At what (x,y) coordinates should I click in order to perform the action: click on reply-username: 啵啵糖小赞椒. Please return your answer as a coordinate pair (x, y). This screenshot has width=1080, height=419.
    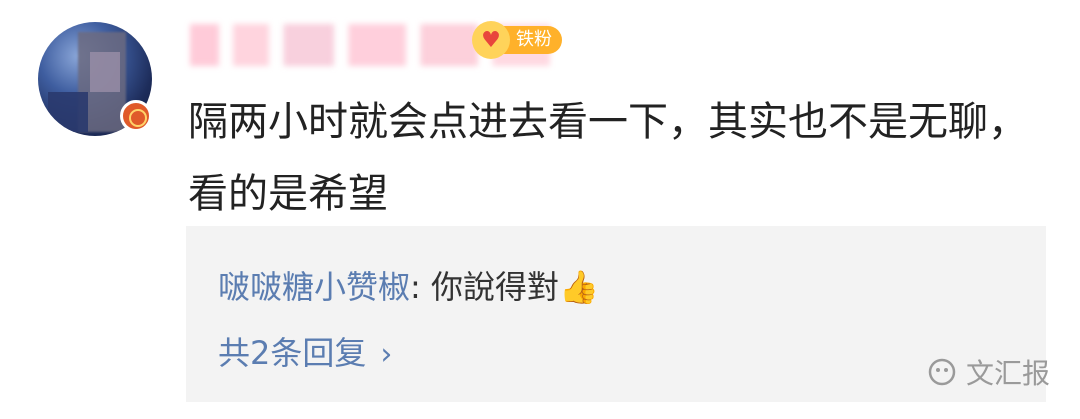
    Looking at the image, I should click on (314, 287).